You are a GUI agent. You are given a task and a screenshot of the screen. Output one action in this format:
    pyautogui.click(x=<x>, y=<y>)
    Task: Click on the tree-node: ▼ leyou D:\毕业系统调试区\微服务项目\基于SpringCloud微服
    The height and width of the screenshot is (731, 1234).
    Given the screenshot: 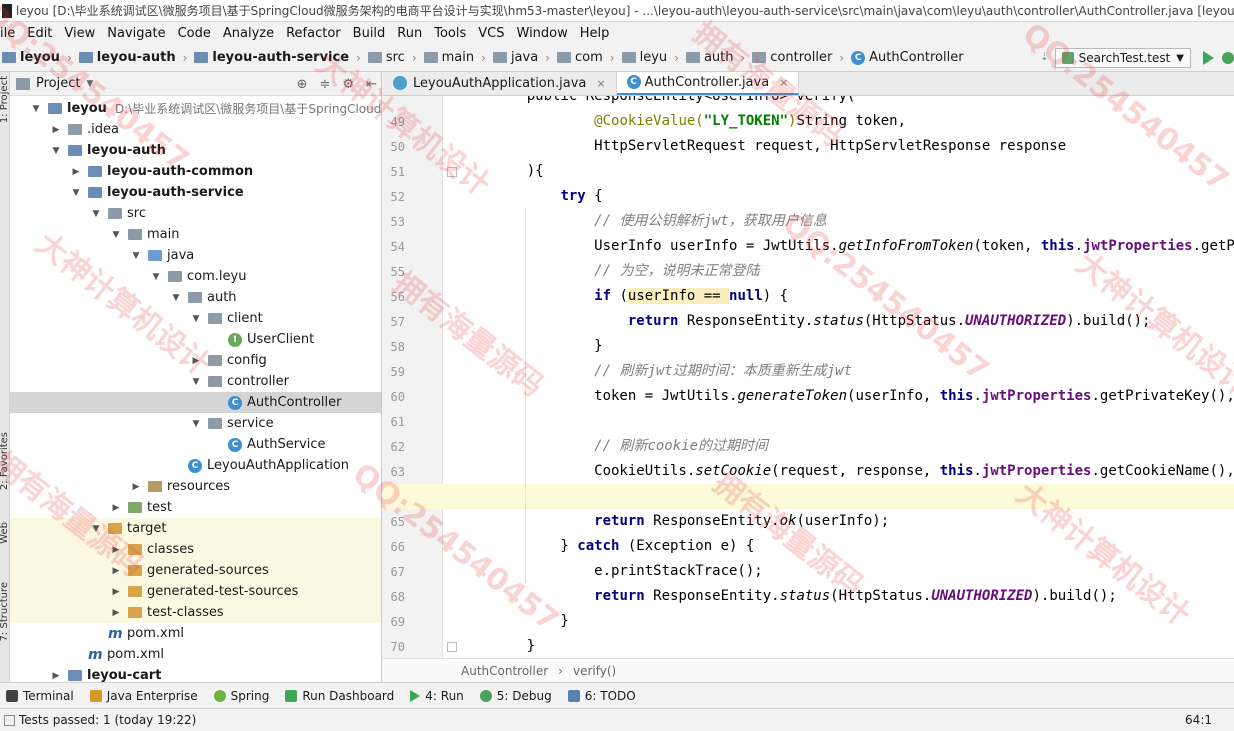 What is the action you would take?
    pyautogui.click(x=195, y=108)
    